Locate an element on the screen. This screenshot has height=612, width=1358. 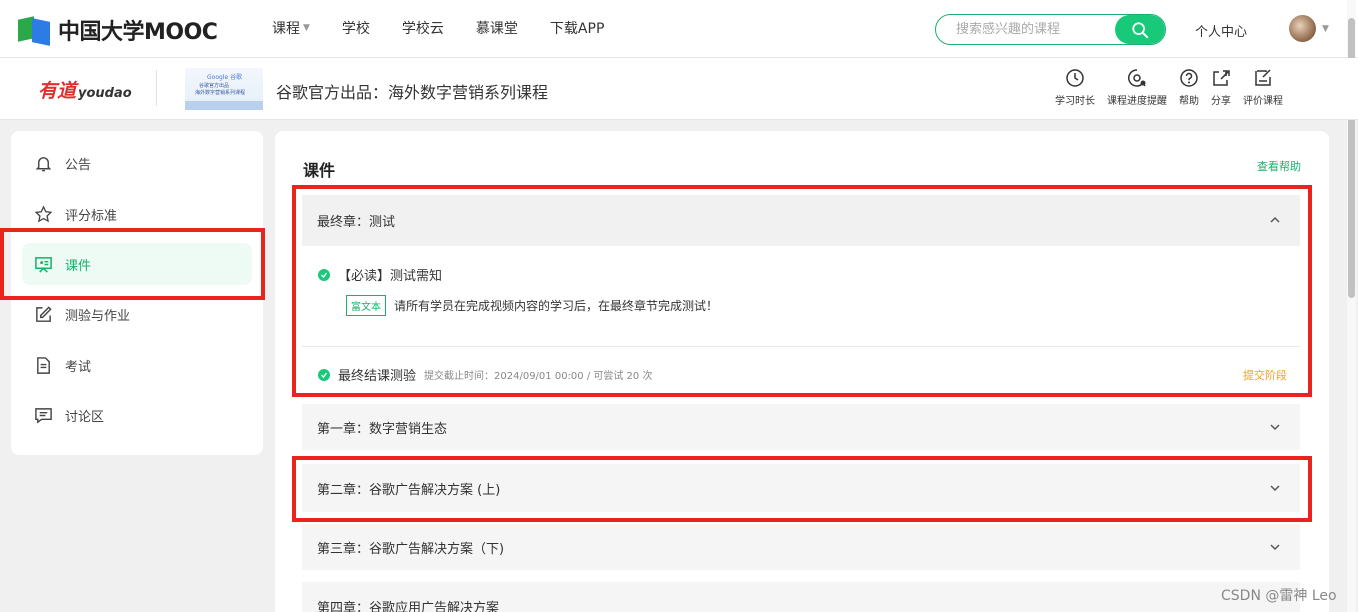
chapter-4: 第四章：谷歌应用广告解决方案 is located at coordinates (801, 597).